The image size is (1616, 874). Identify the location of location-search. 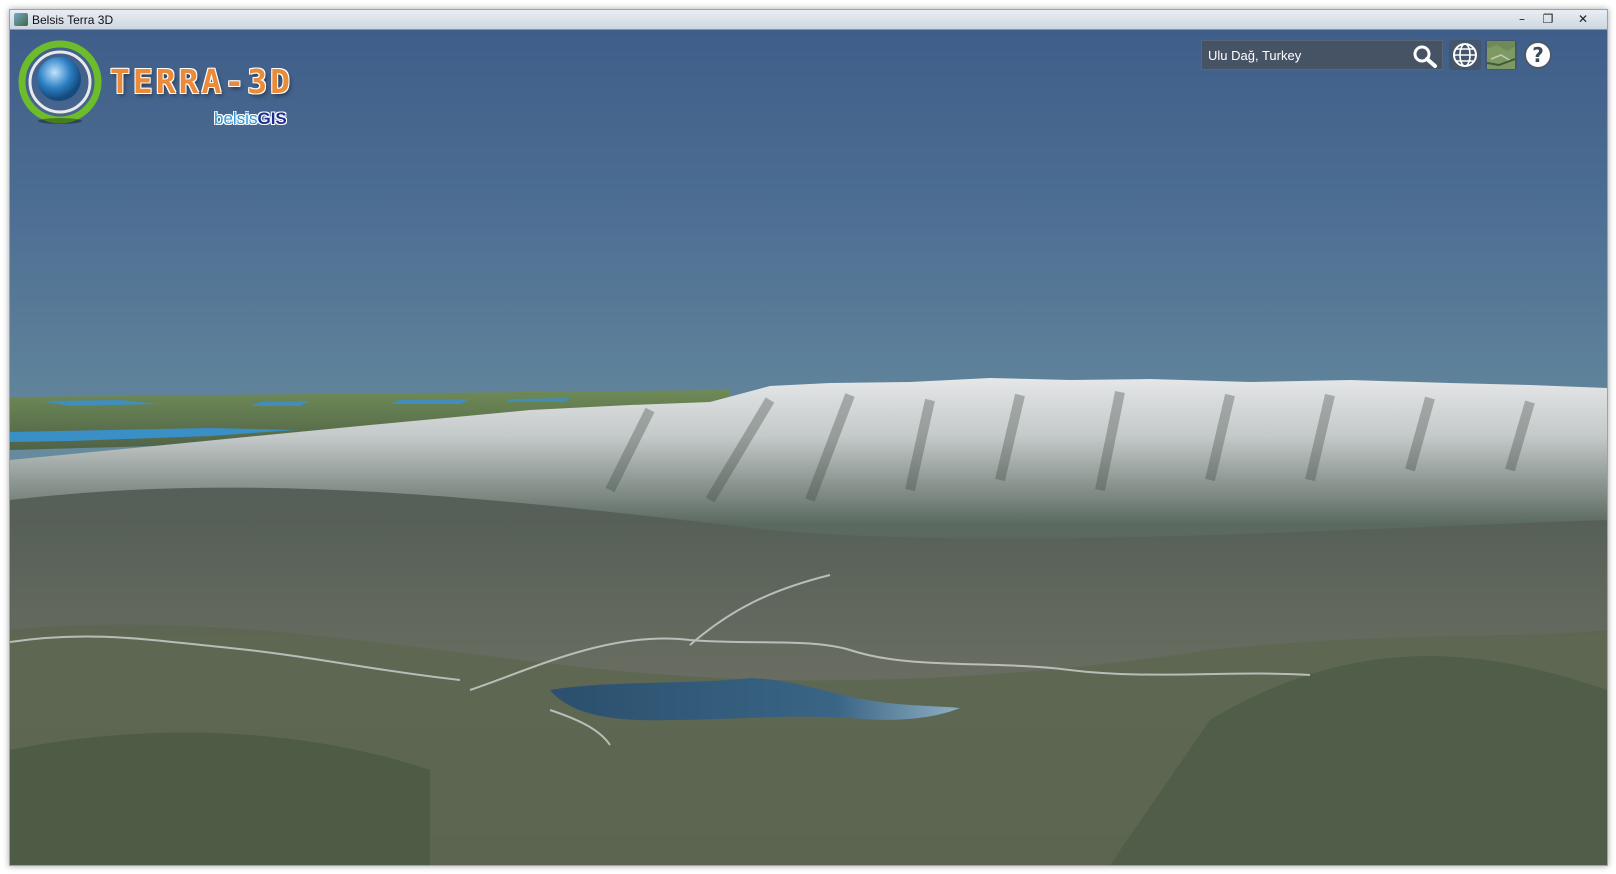
(1322, 55).